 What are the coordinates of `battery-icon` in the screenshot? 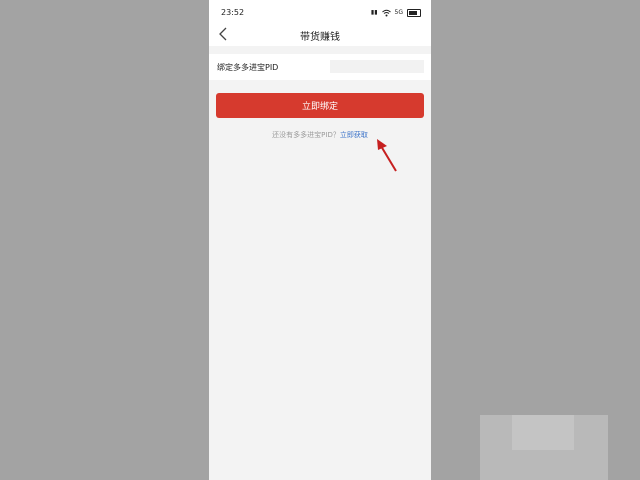 It's located at (414, 12).